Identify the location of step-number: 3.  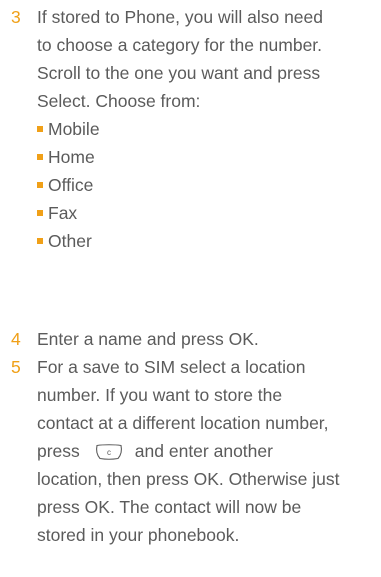
(16, 17).